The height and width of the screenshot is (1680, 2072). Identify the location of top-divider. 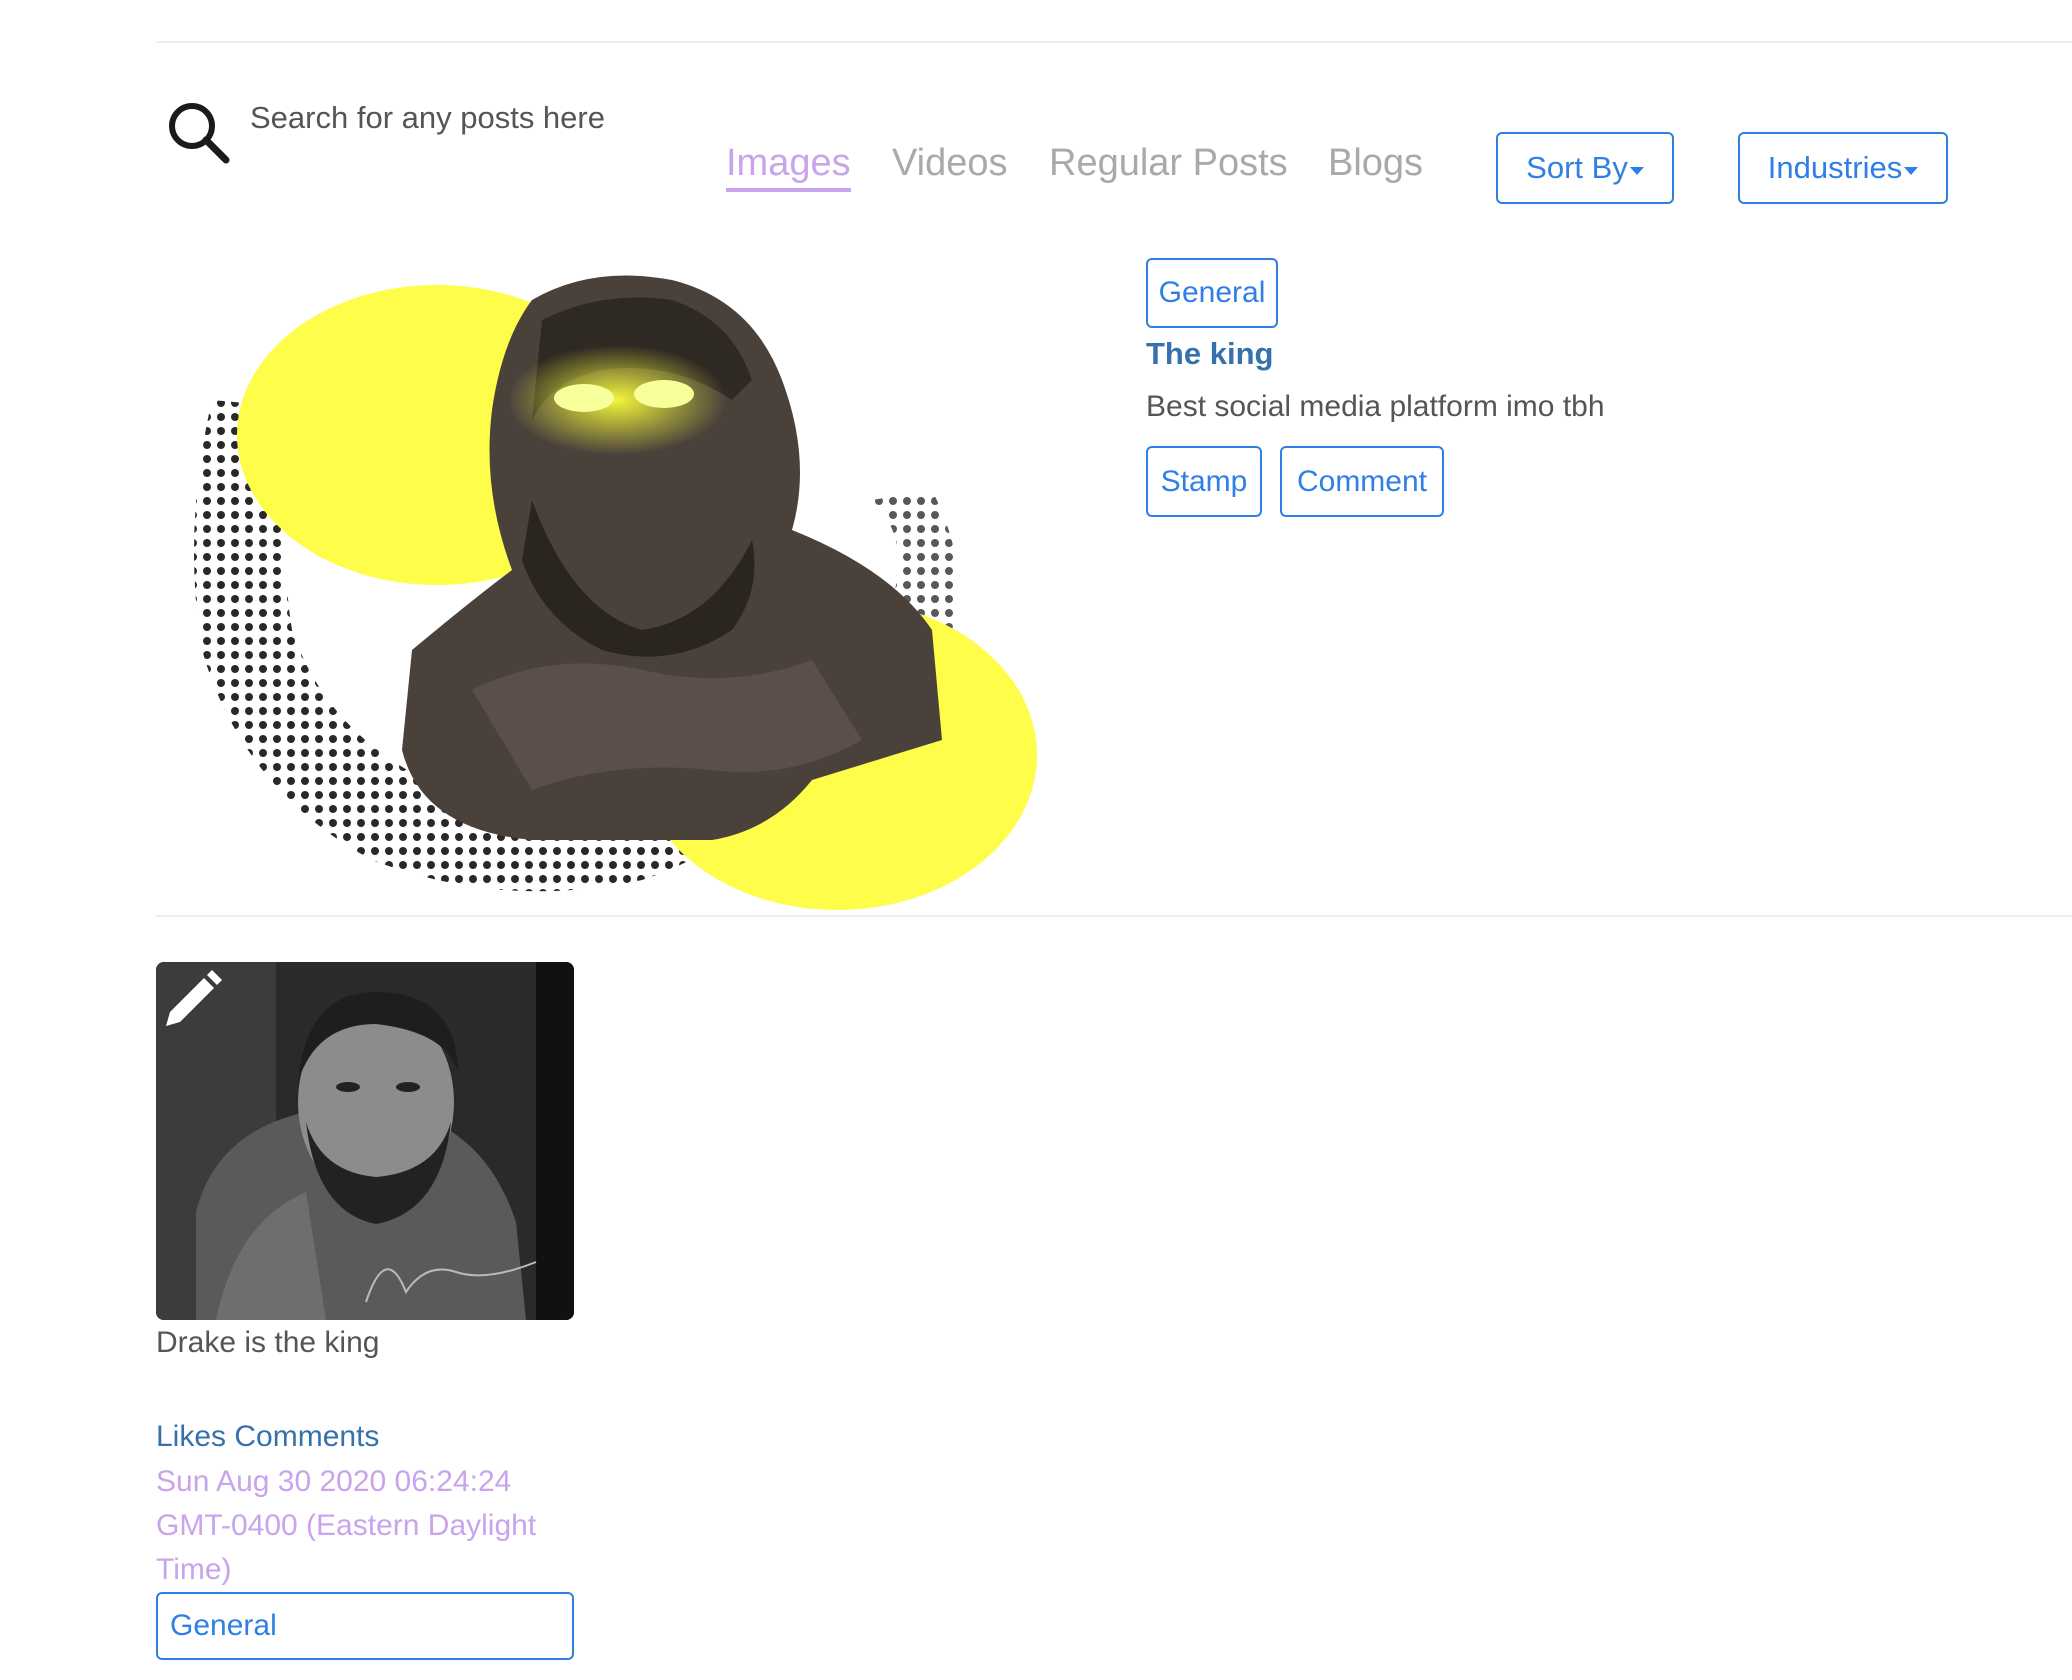
(1114, 42).